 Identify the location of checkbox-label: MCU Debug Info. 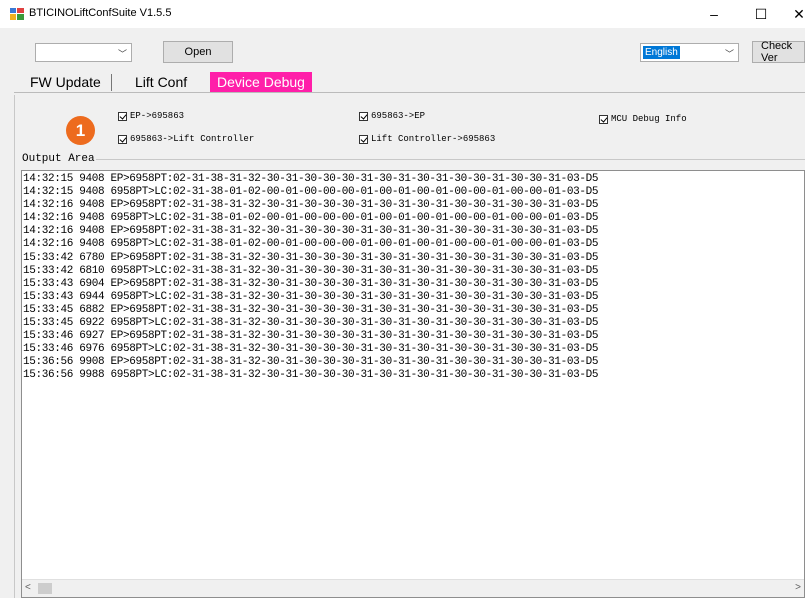
(649, 119).